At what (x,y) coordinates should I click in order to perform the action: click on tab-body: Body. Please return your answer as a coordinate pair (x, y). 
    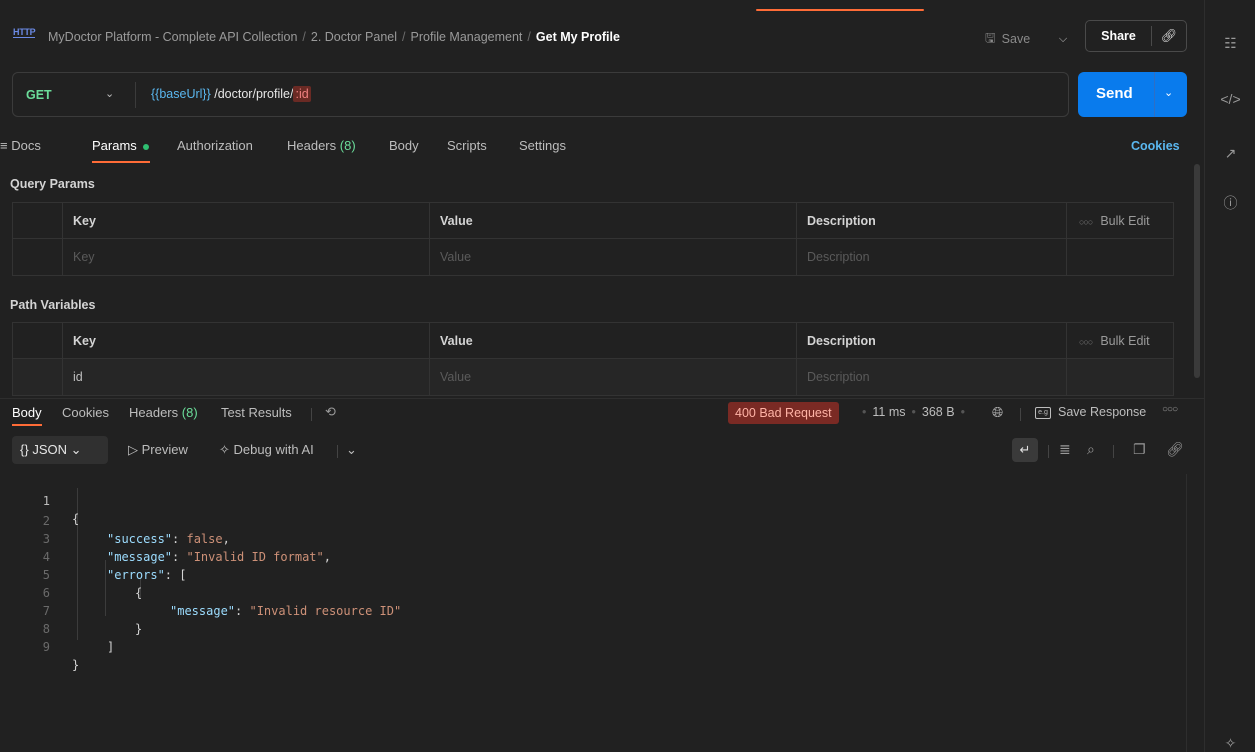
    Looking at the image, I should click on (404, 145).